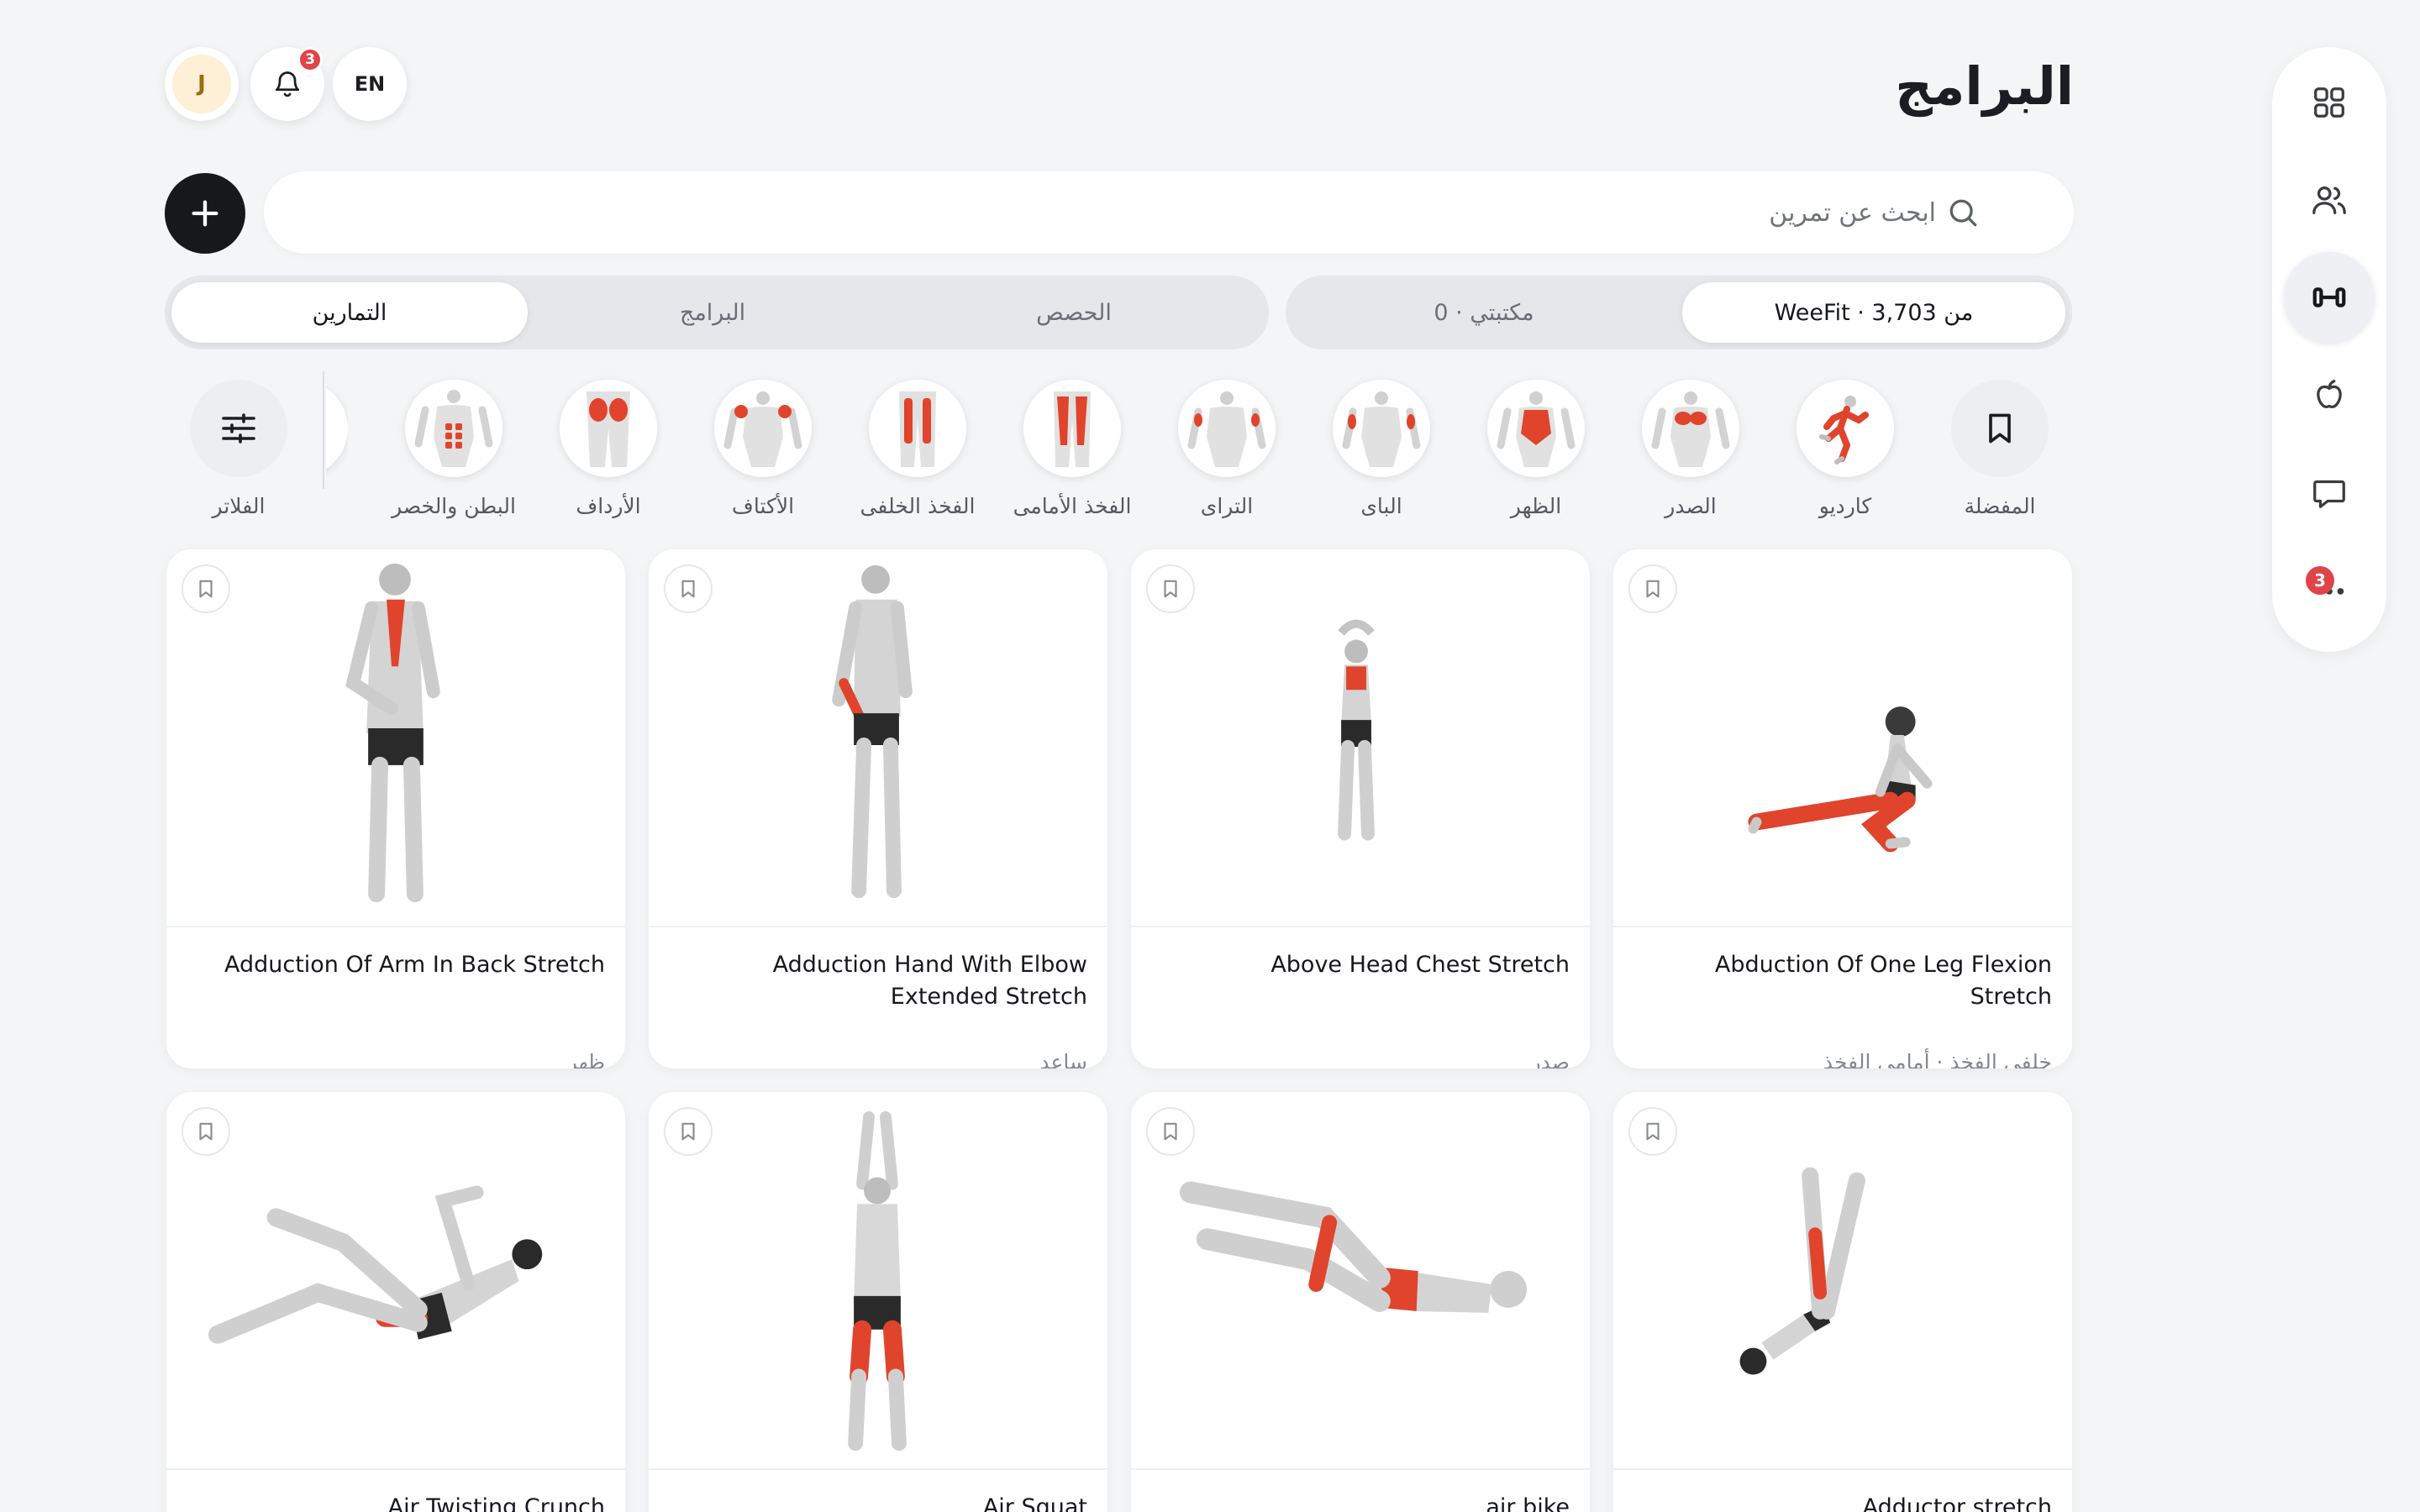 The height and width of the screenshot is (1512, 2420). I want to click on category-quads: الفخذ الأمامی, so click(1073, 452).